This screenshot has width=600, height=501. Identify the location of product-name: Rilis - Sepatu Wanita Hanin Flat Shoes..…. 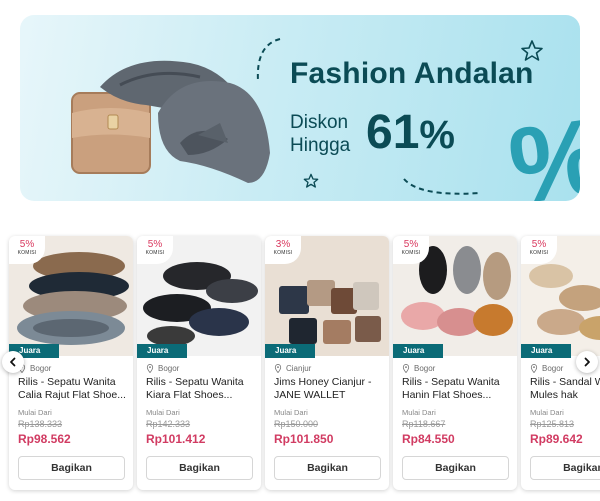
(458, 389).